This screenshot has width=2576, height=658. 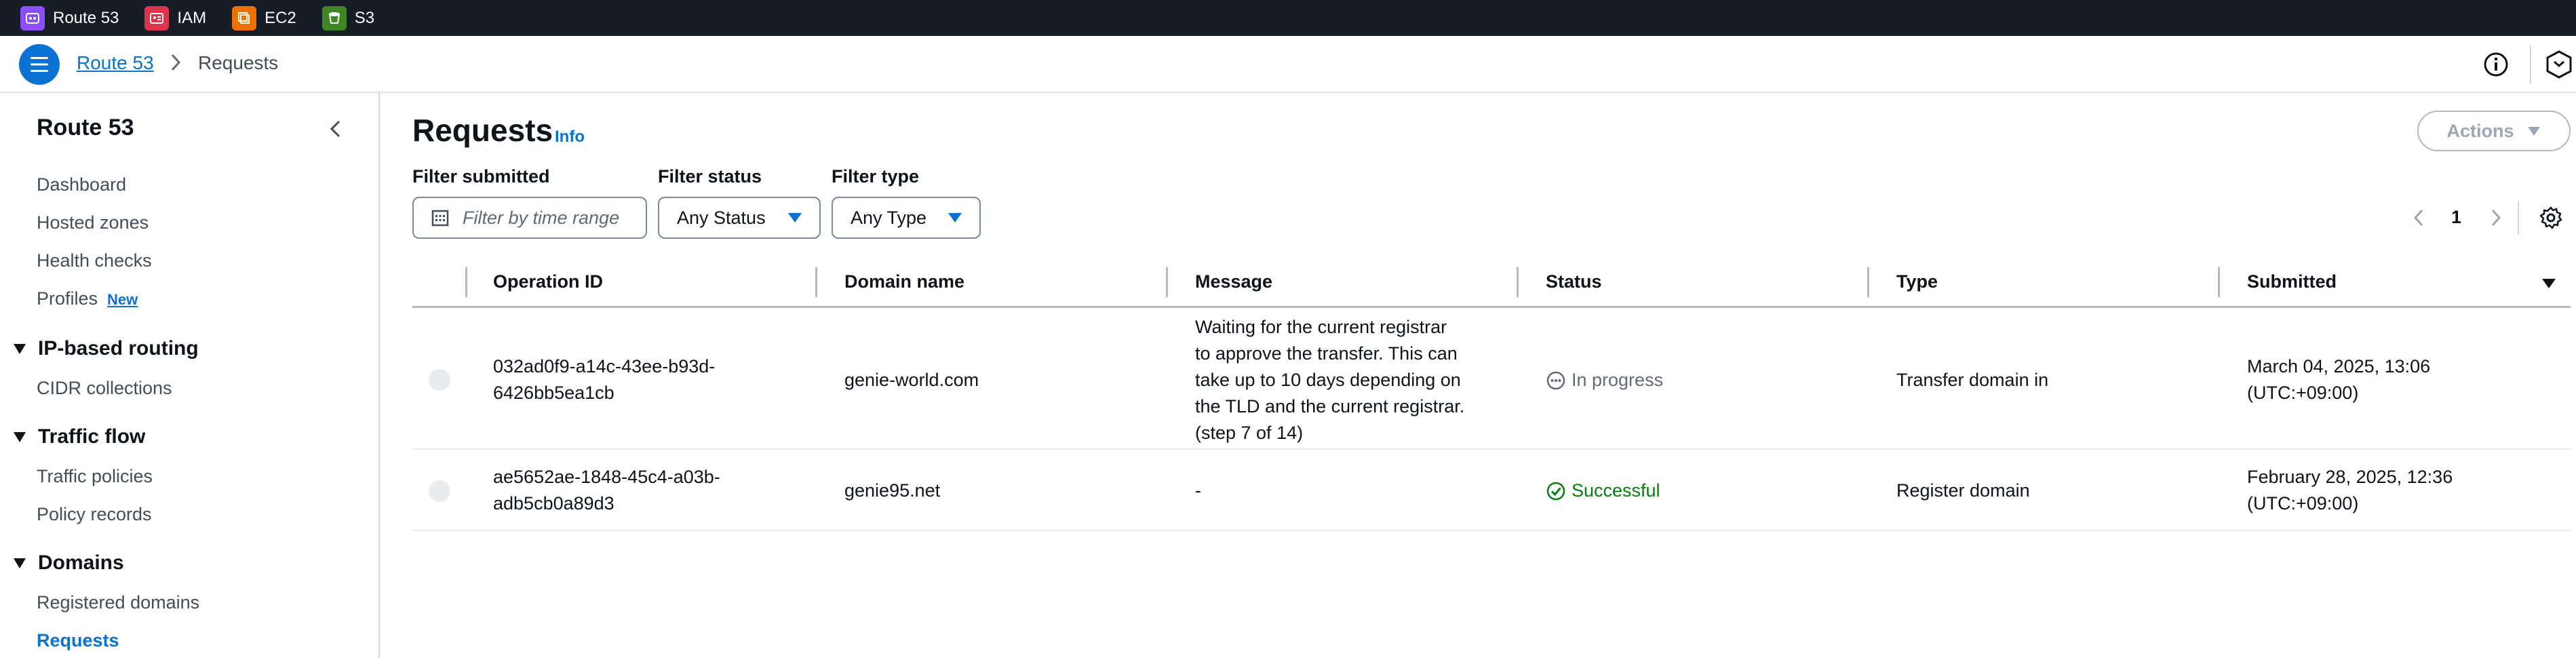 I want to click on actions-button: Actions, so click(x=2494, y=131).